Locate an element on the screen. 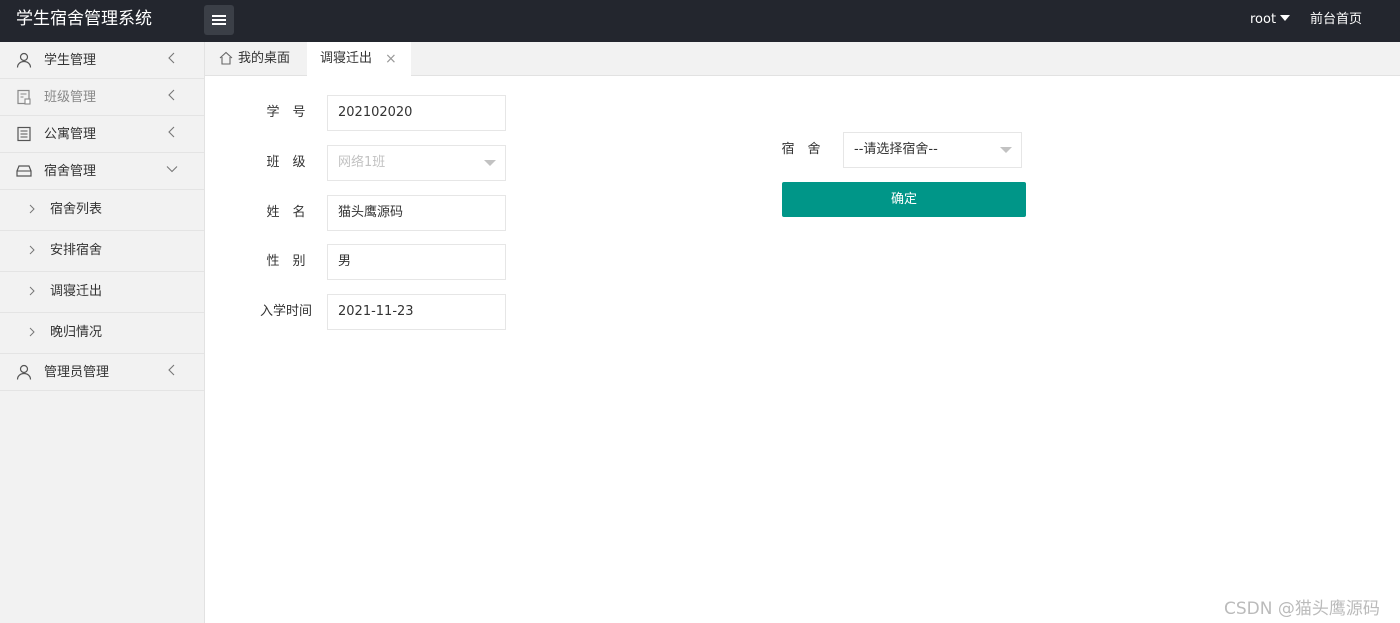  user-name: root is located at coordinates (1263, 19).